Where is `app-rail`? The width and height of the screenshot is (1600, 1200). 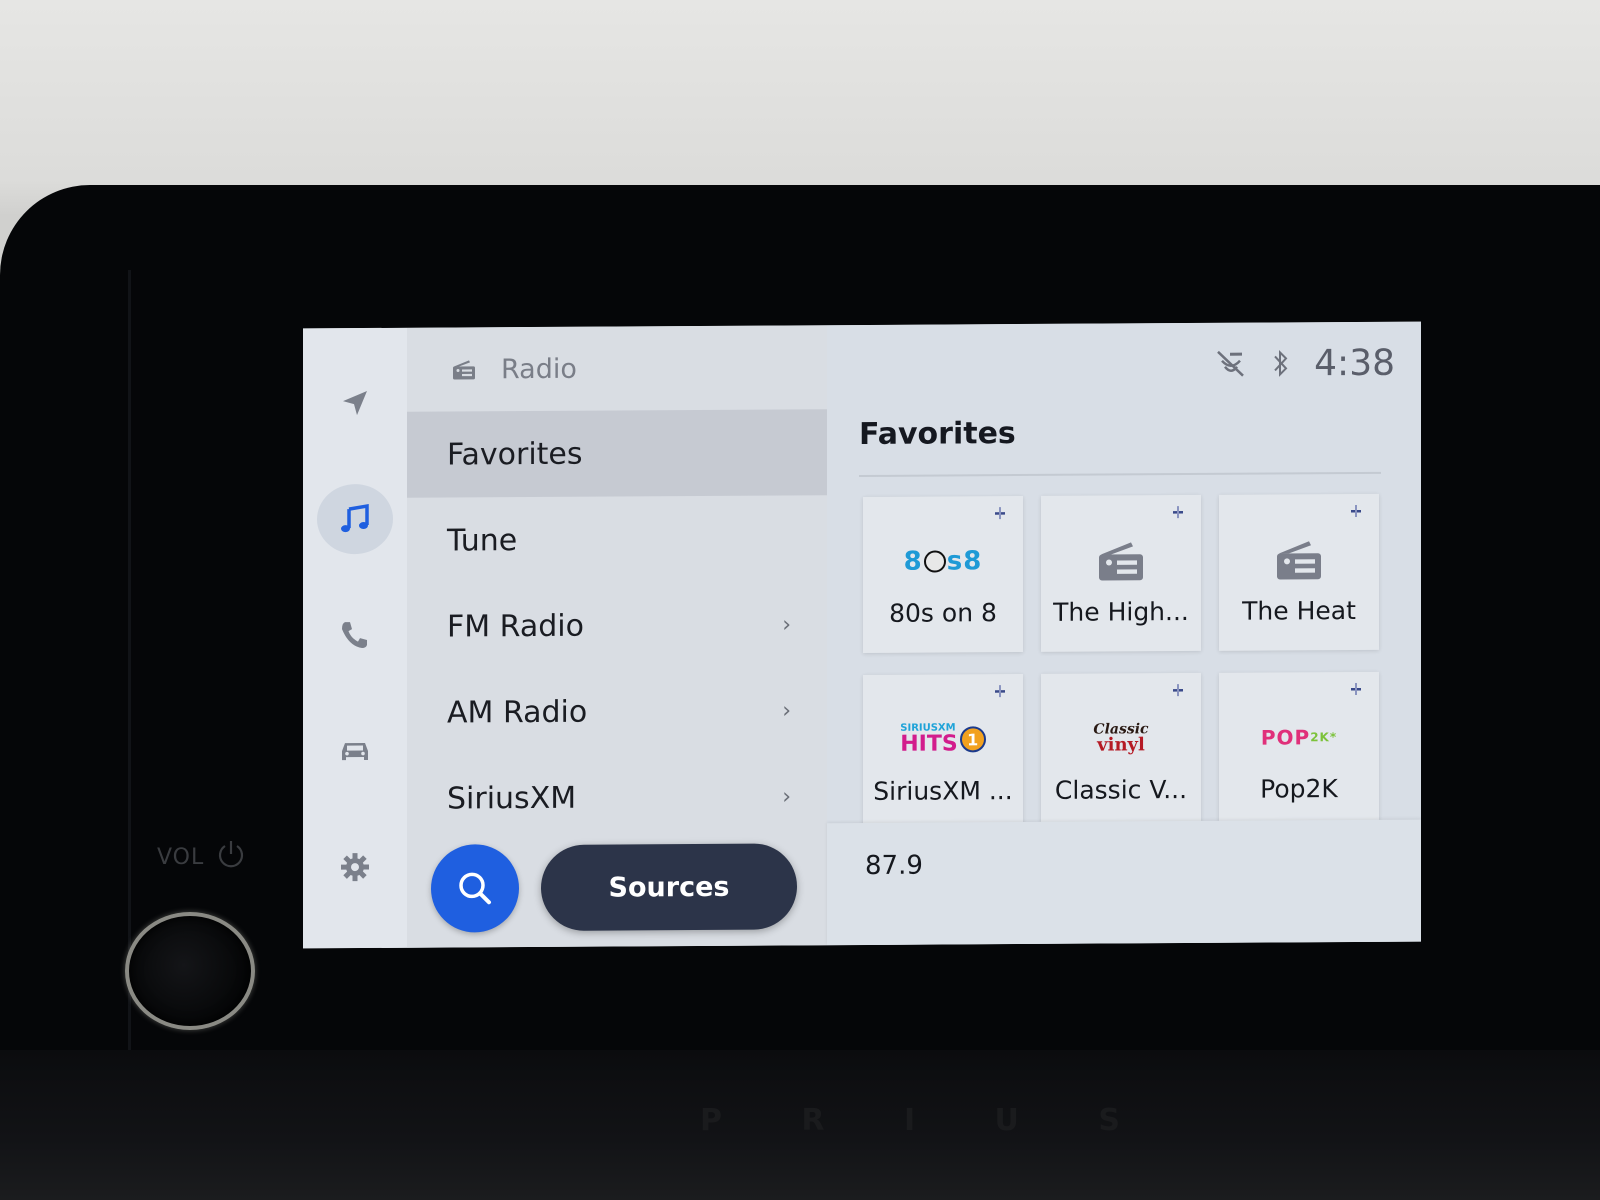 app-rail is located at coordinates (355, 638).